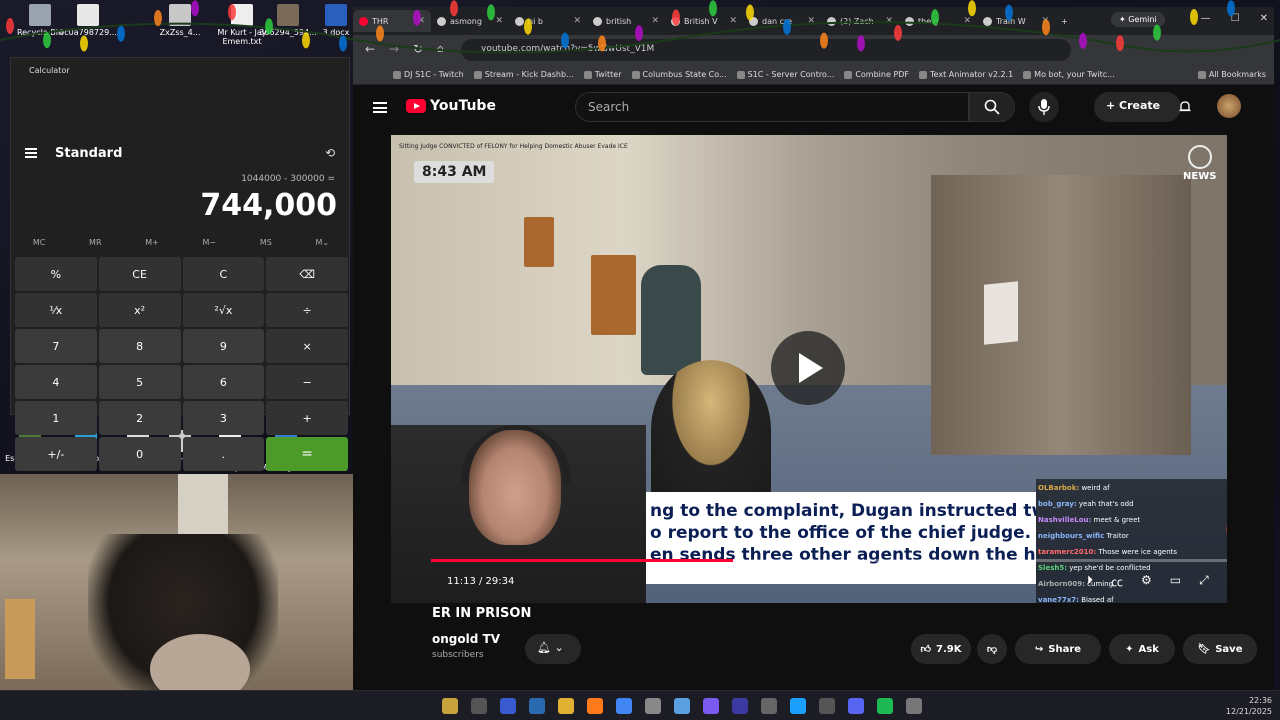 The width and height of the screenshot is (1280, 720). Describe the element at coordinates (307, 454) in the screenshot. I see `calculator-key: =` at that location.